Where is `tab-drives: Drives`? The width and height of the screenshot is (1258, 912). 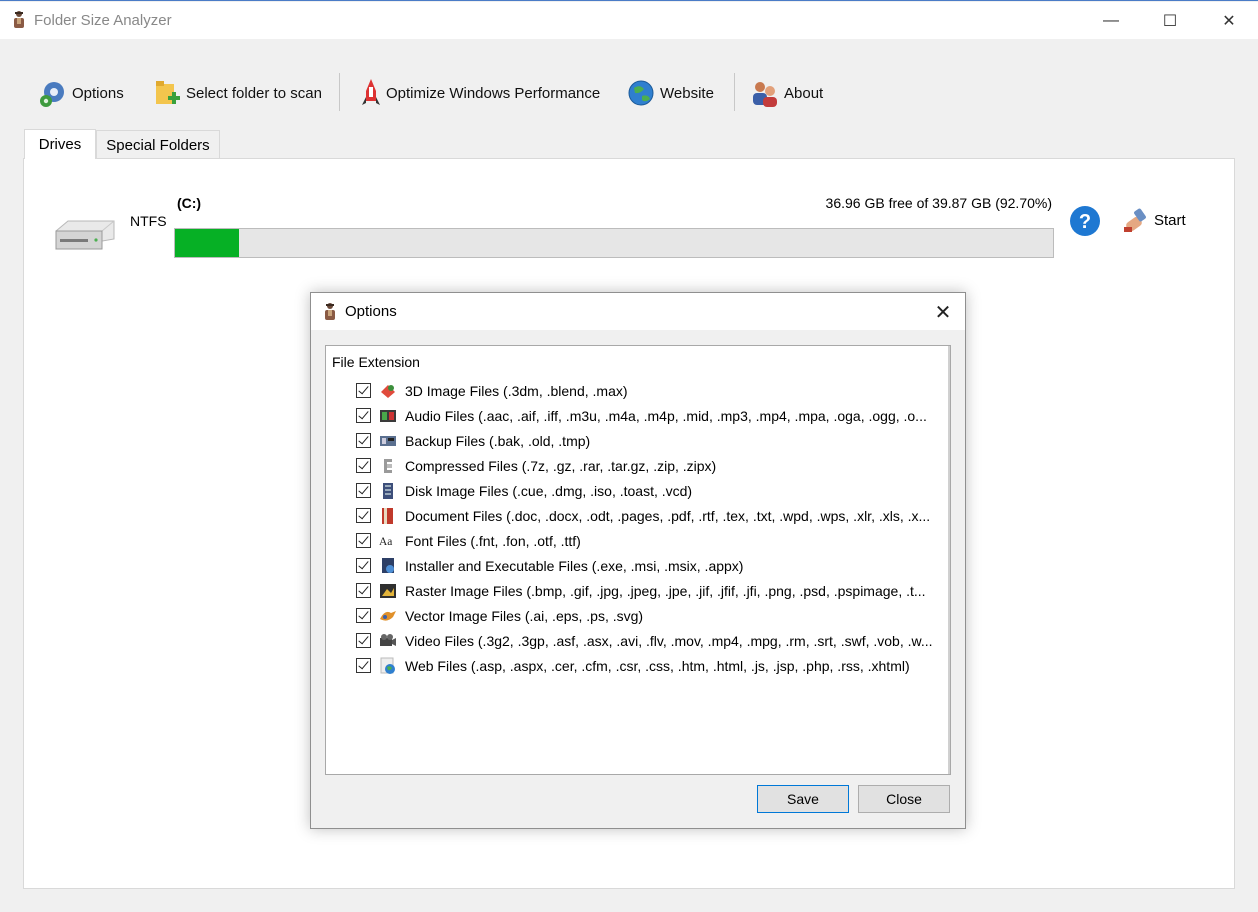 tab-drives: Drives is located at coordinates (60, 144).